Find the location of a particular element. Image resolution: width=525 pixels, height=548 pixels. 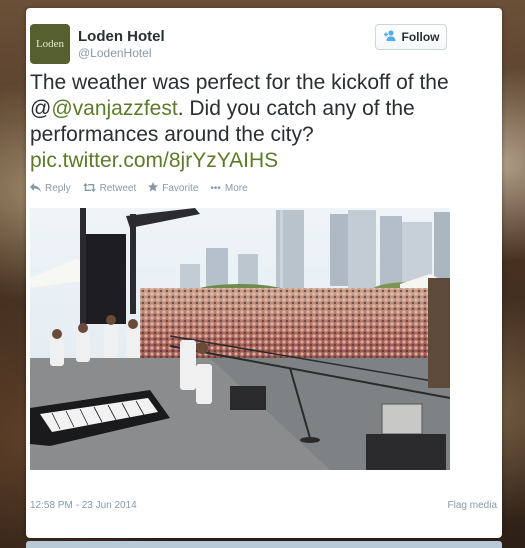

follow-user-icon is located at coordinates (390, 37).